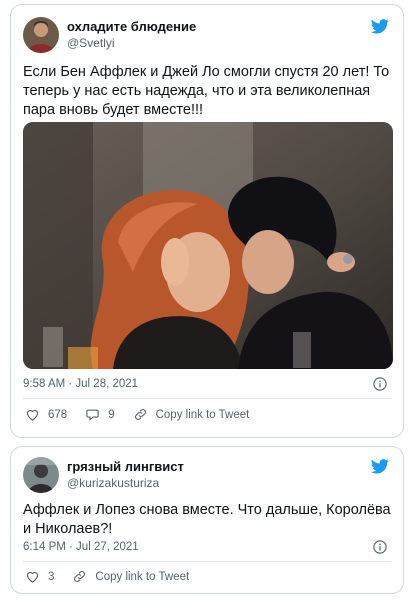 This screenshot has width=414, height=600. I want to click on tweet-actions: 3 Copy link to Tweet, so click(116, 576).